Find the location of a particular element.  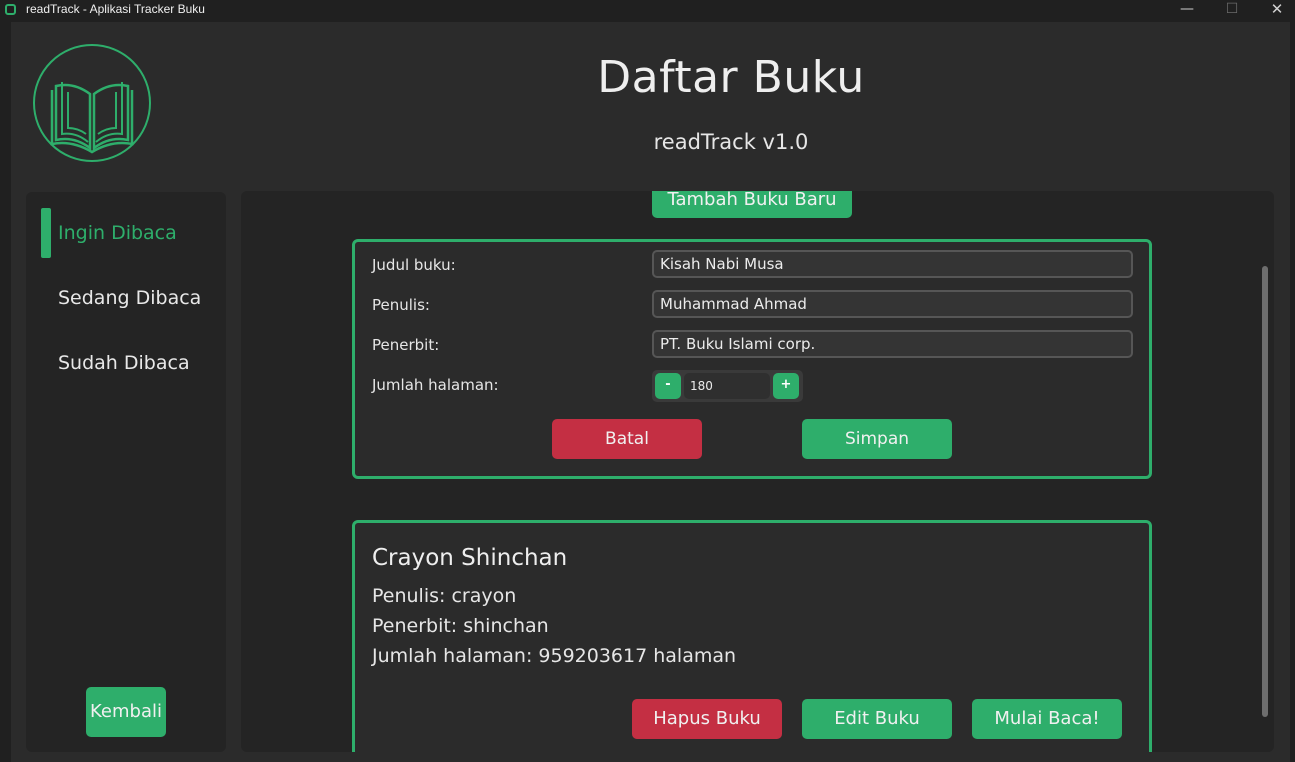

scrollbar is located at coordinates (1265, 491).